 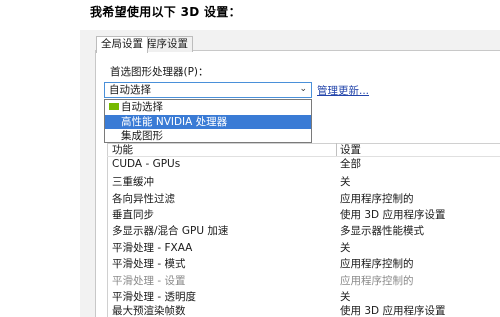 I want to click on table-row: 平滑处理 - FXAA 关, so click(x=303, y=248).